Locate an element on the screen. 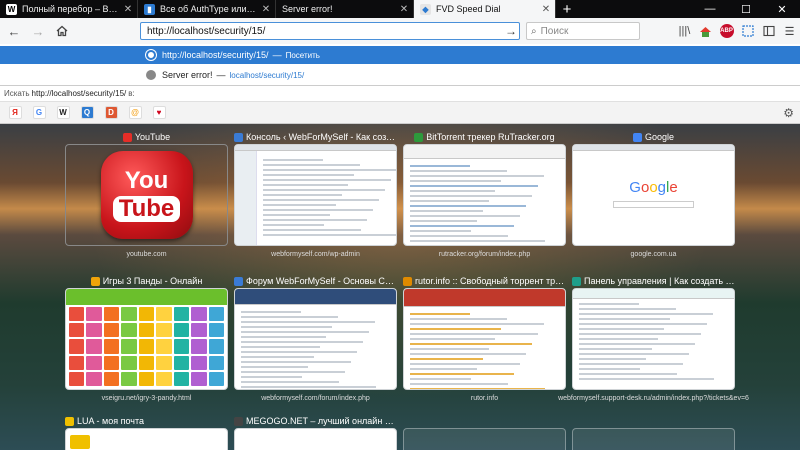 The width and height of the screenshot is (800, 450). tile-thumbnail: Google is located at coordinates (653, 195).